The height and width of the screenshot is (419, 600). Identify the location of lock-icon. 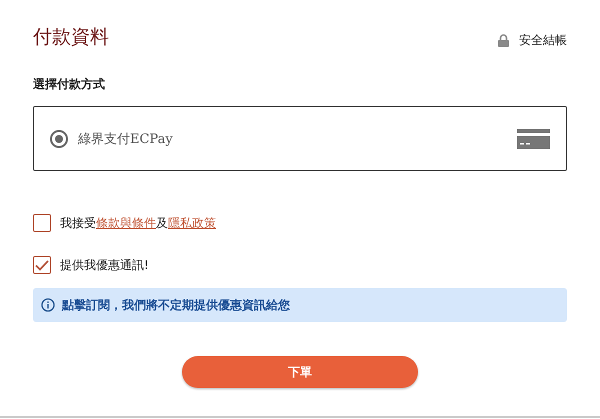
(503, 40).